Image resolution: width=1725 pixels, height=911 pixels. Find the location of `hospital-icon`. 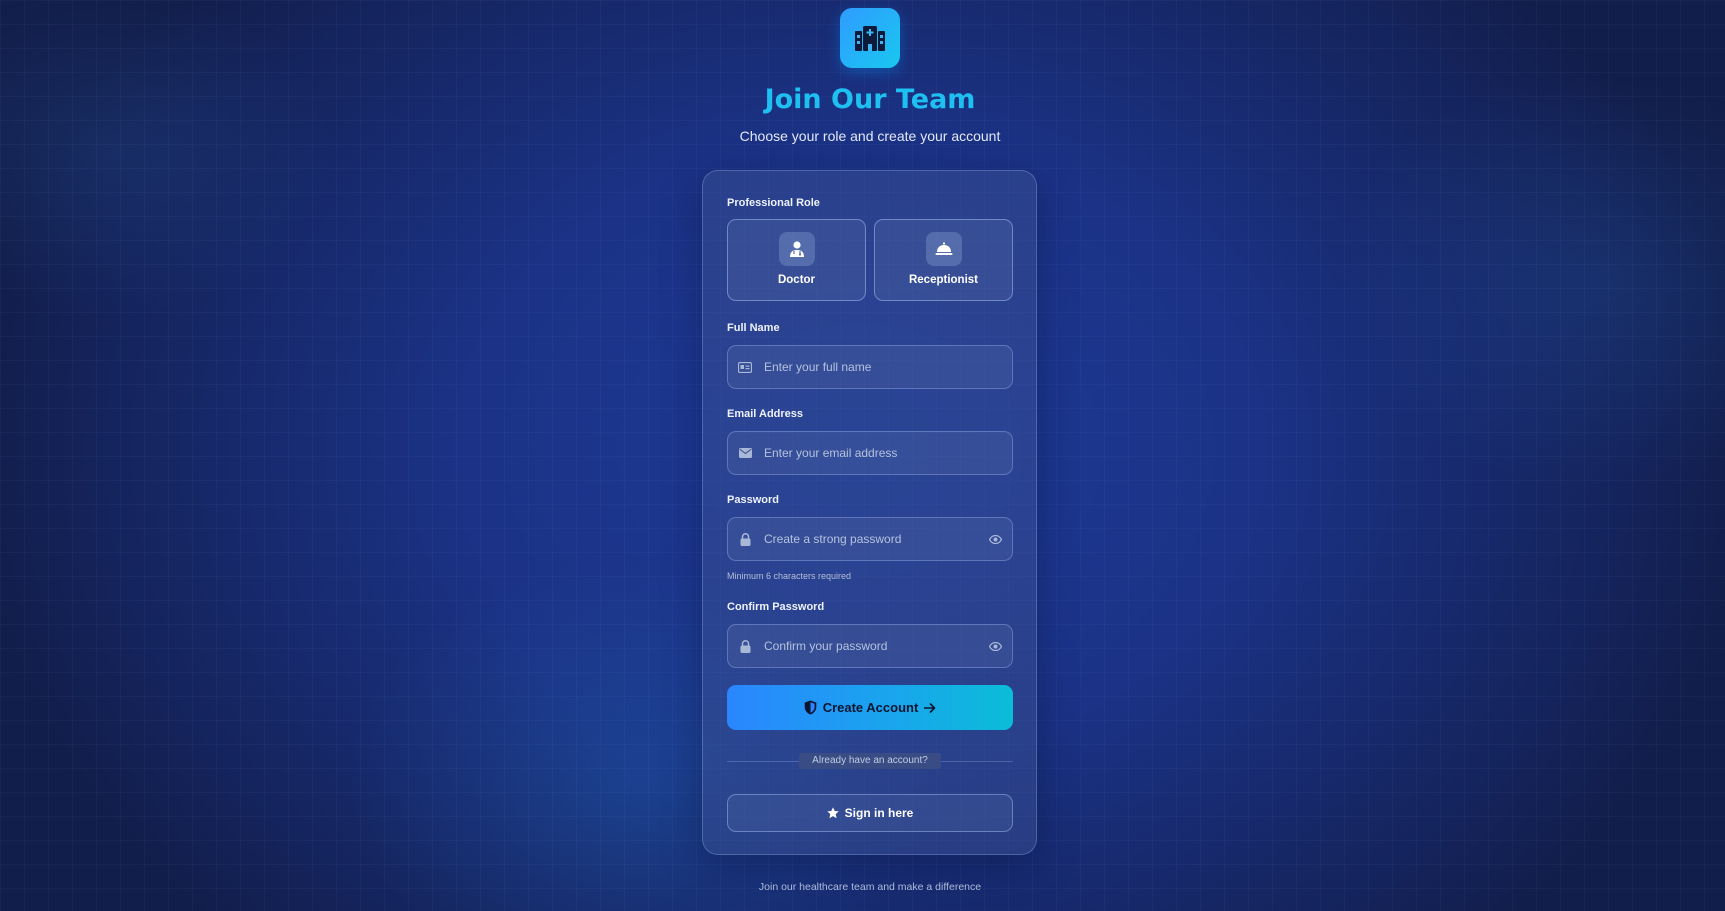

hospital-icon is located at coordinates (870, 38).